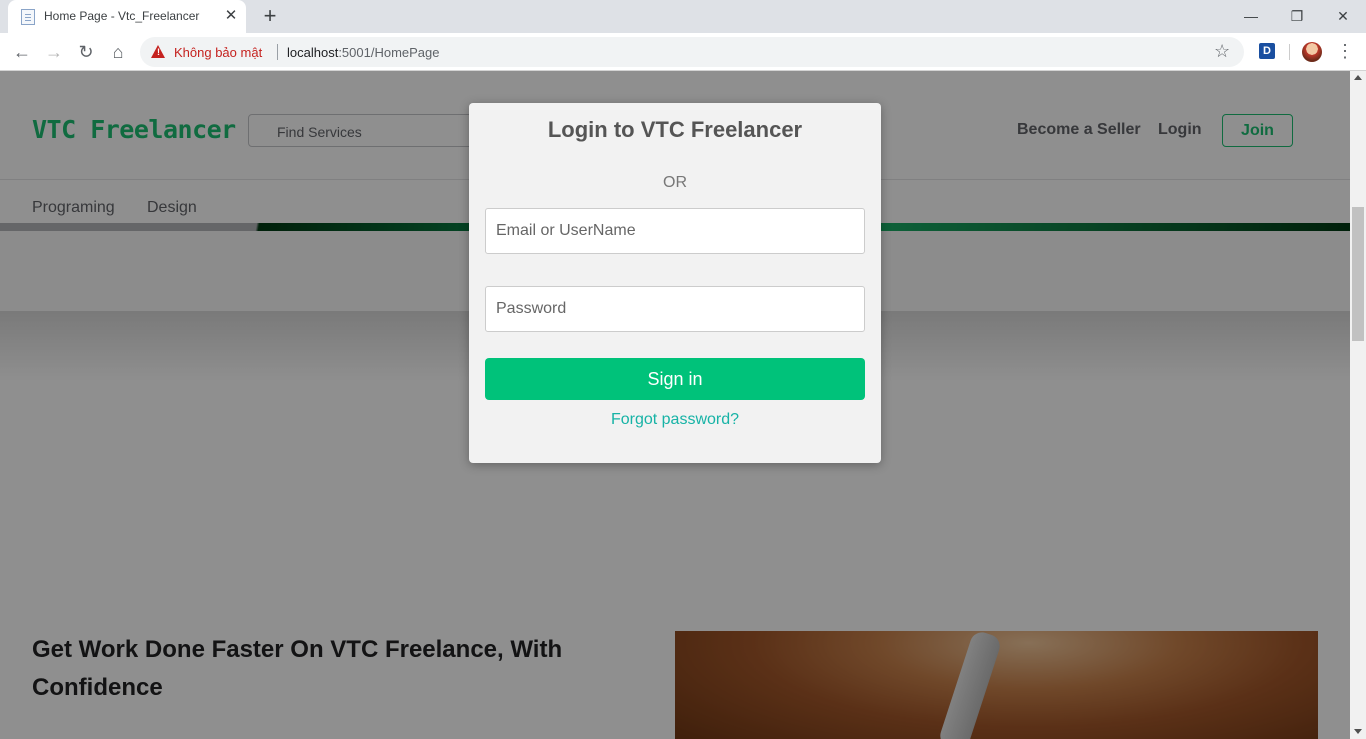 This screenshot has height=739, width=1366. I want to click on url-host: localhost, so click(313, 52).